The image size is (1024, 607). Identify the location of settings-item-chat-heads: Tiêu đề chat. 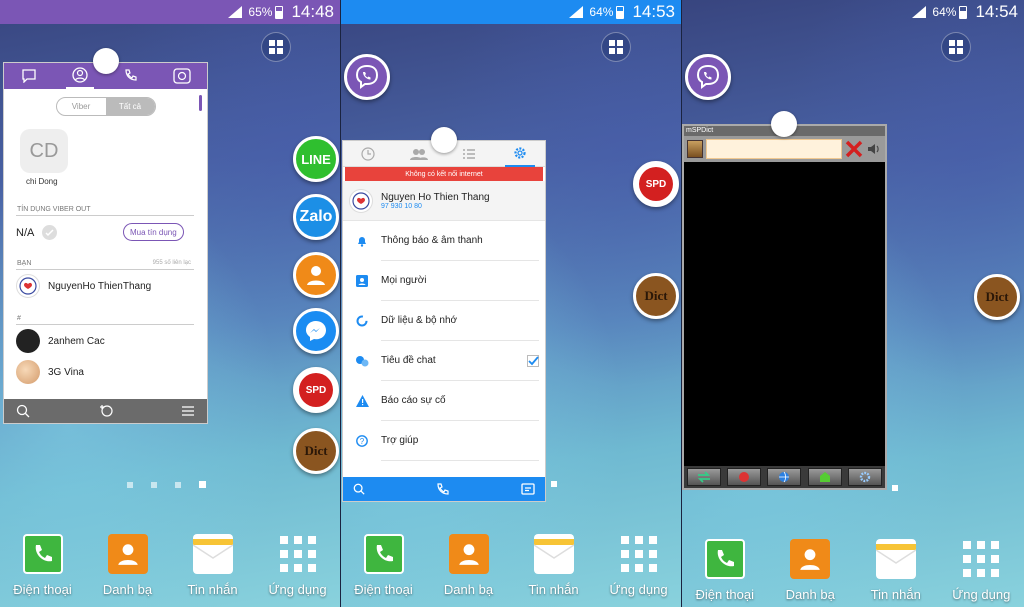
(444, 361).